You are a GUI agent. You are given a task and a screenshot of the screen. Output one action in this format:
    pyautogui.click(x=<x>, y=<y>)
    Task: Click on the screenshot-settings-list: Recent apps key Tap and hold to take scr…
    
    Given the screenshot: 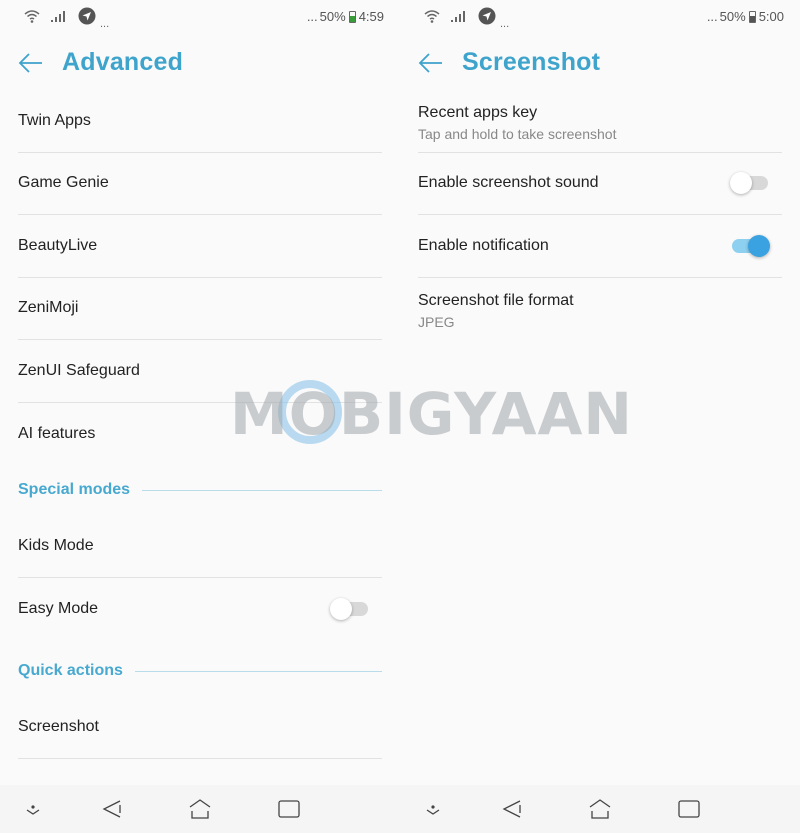 What is the action you would take?
    pyautogui.click(x=600, y=215)
    